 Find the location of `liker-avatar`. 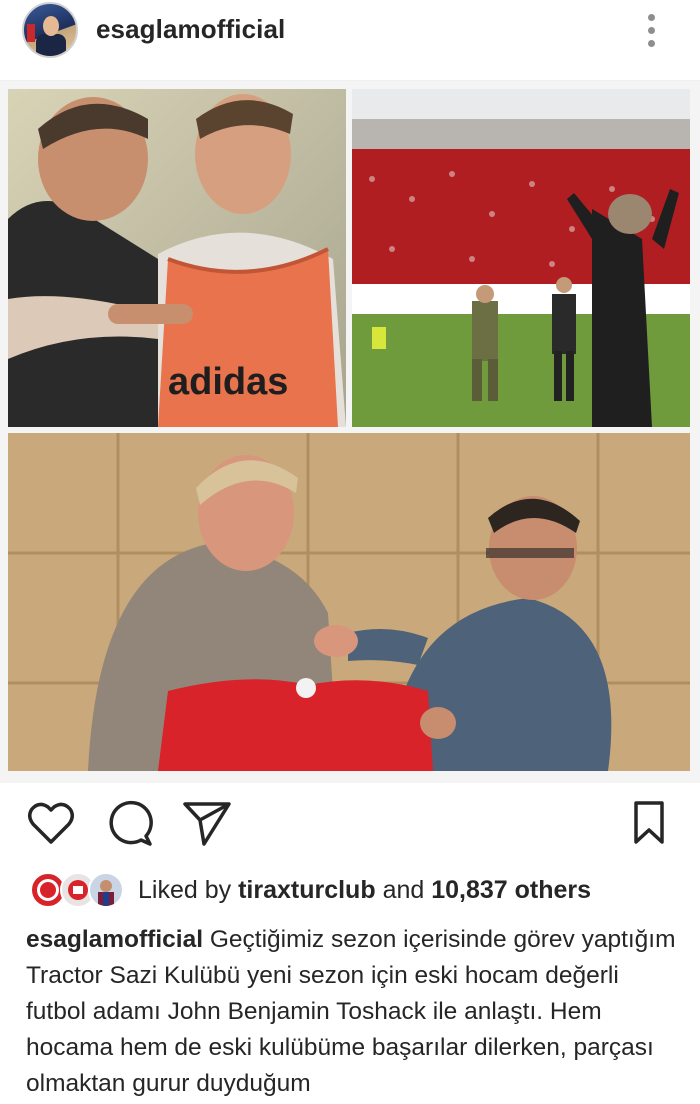

liker-avatar is located at coordinates (106, 890).